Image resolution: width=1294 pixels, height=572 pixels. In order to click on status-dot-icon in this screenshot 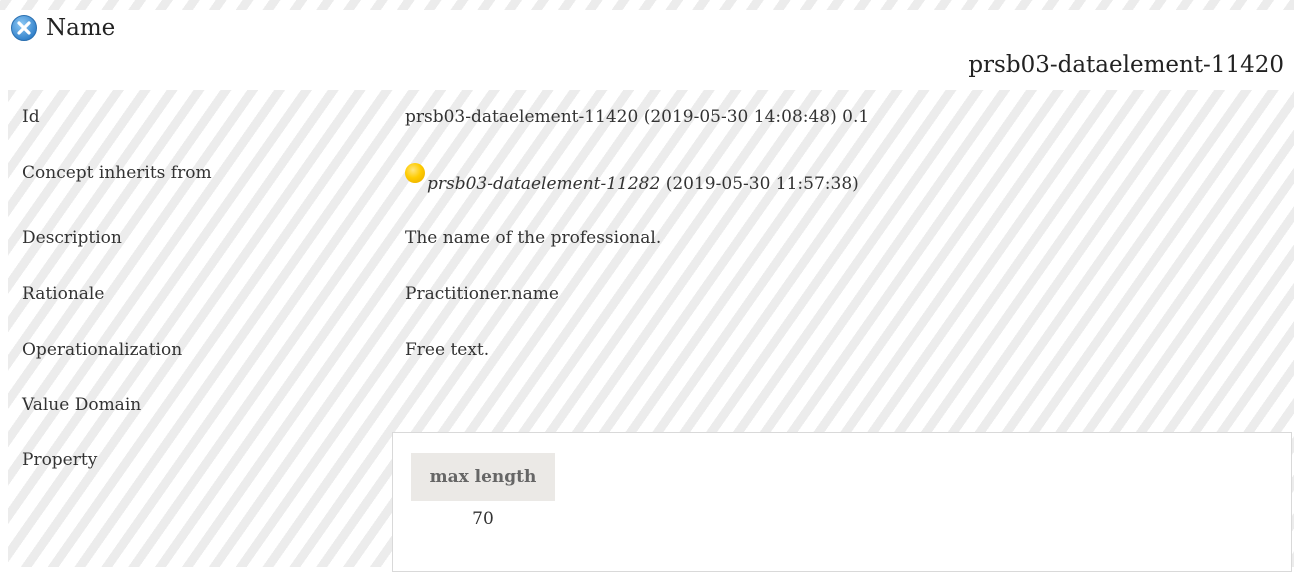, I will do `click(415, 173)`.